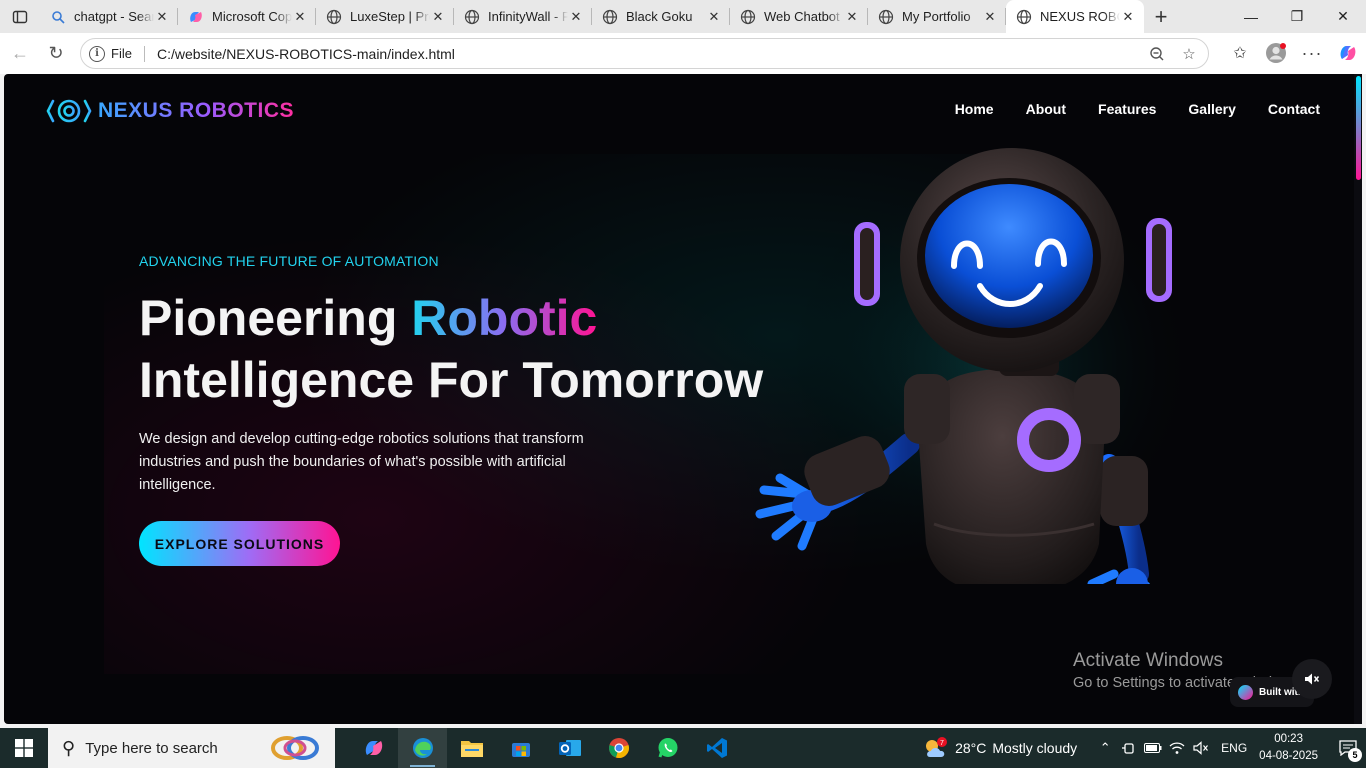 This screenshot has width=1366, height=768. I want to click on new-tab-button: +, so click(1161, 16).